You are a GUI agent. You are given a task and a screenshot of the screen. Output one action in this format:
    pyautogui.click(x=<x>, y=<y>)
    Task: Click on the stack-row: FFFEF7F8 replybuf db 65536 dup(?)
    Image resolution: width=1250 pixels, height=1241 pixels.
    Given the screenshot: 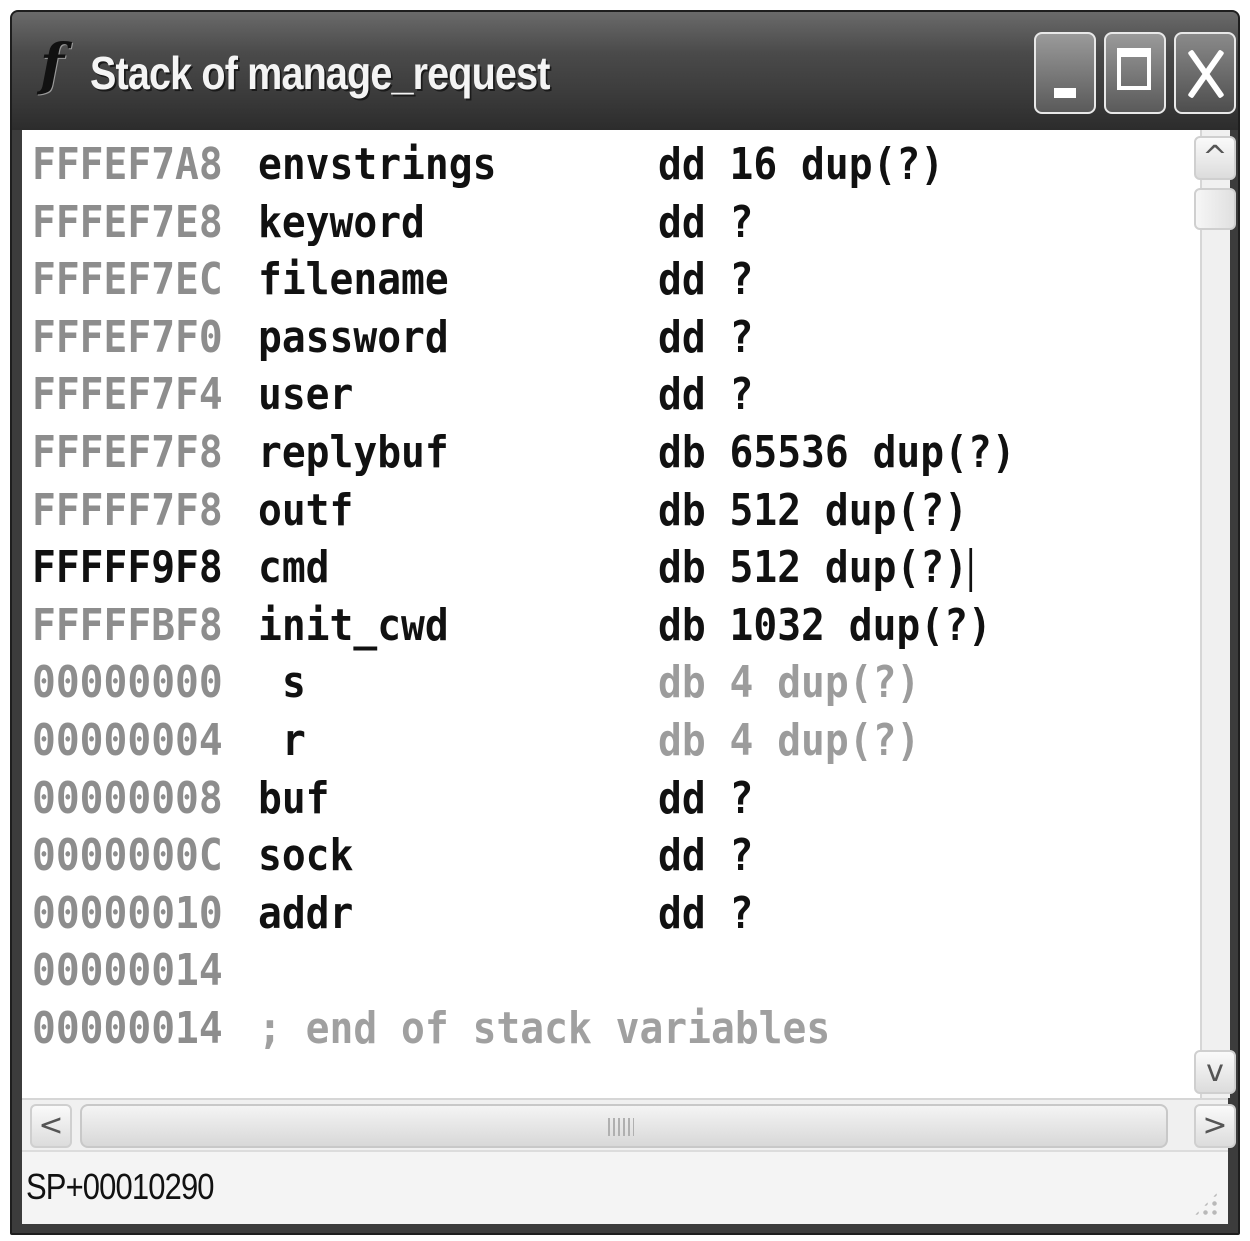 What is the action you would take?
    pyautogui.click(x=608, y=453)
    